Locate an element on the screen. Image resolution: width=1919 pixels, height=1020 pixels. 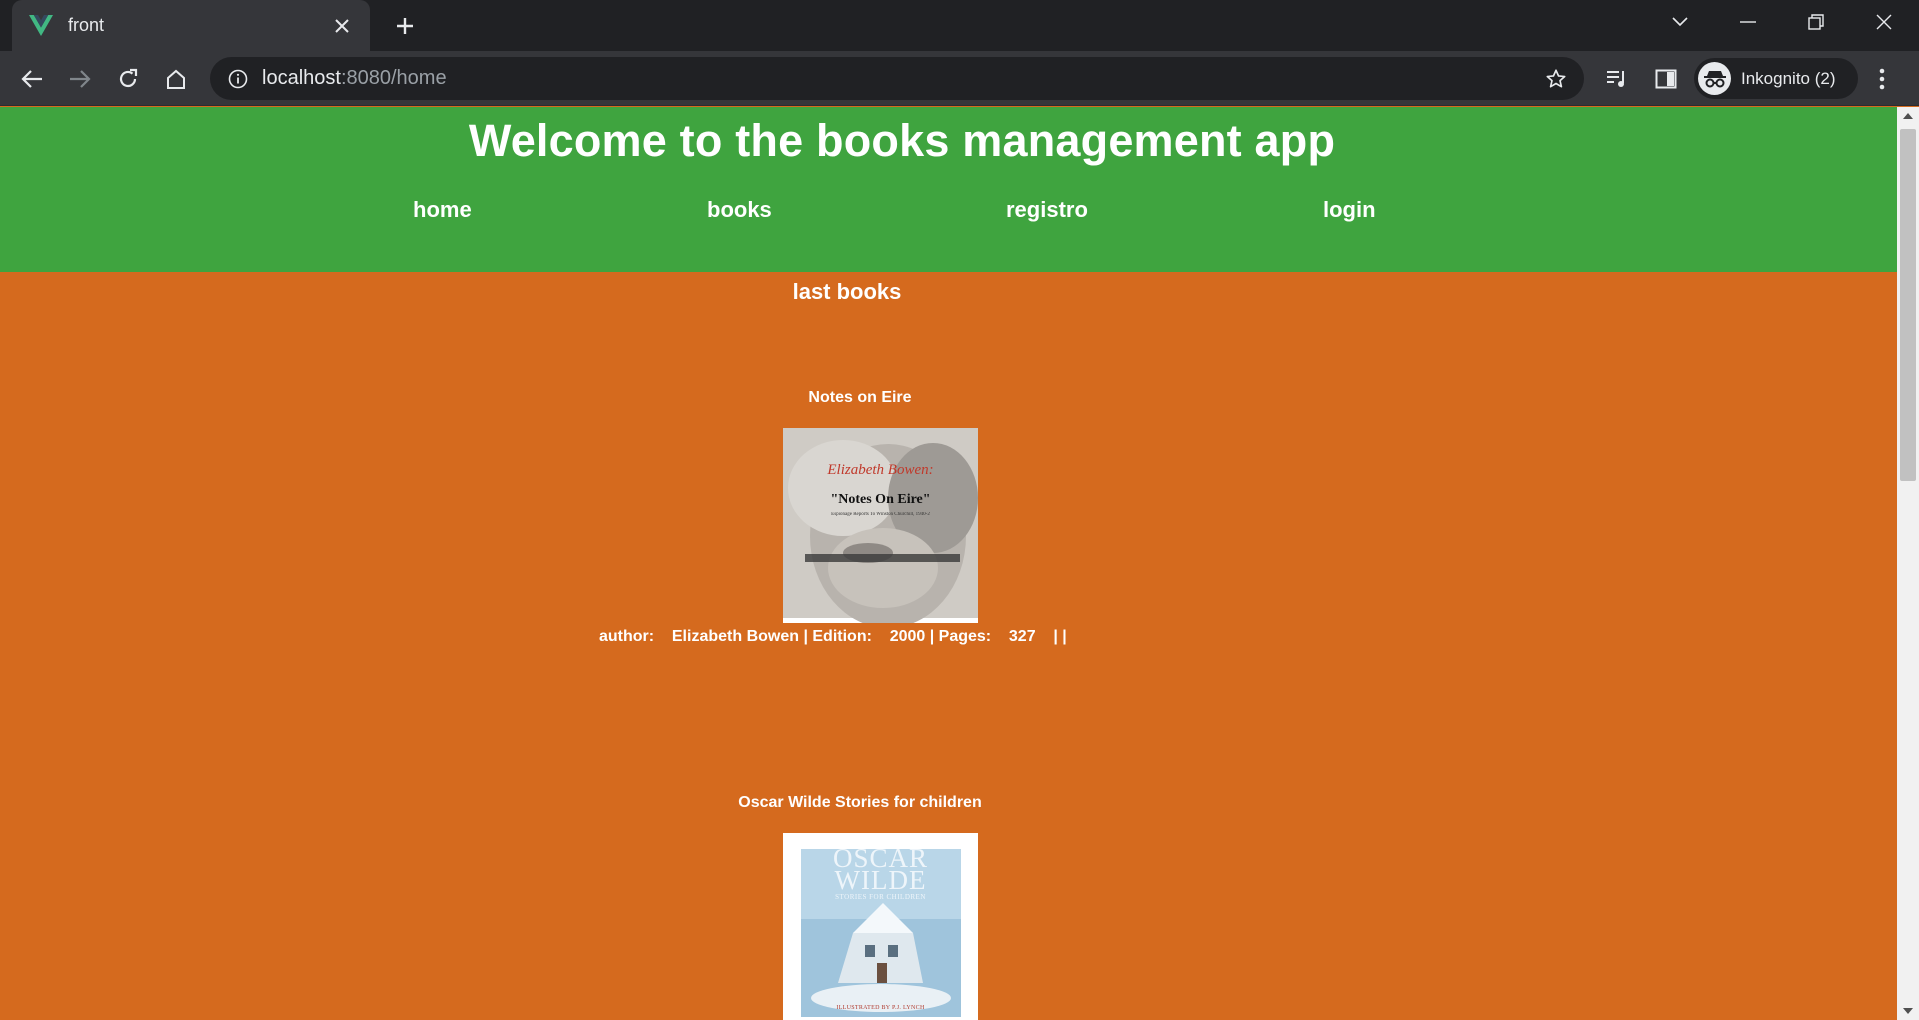
browser-tab-active: front is located at coordinates (191, 25).